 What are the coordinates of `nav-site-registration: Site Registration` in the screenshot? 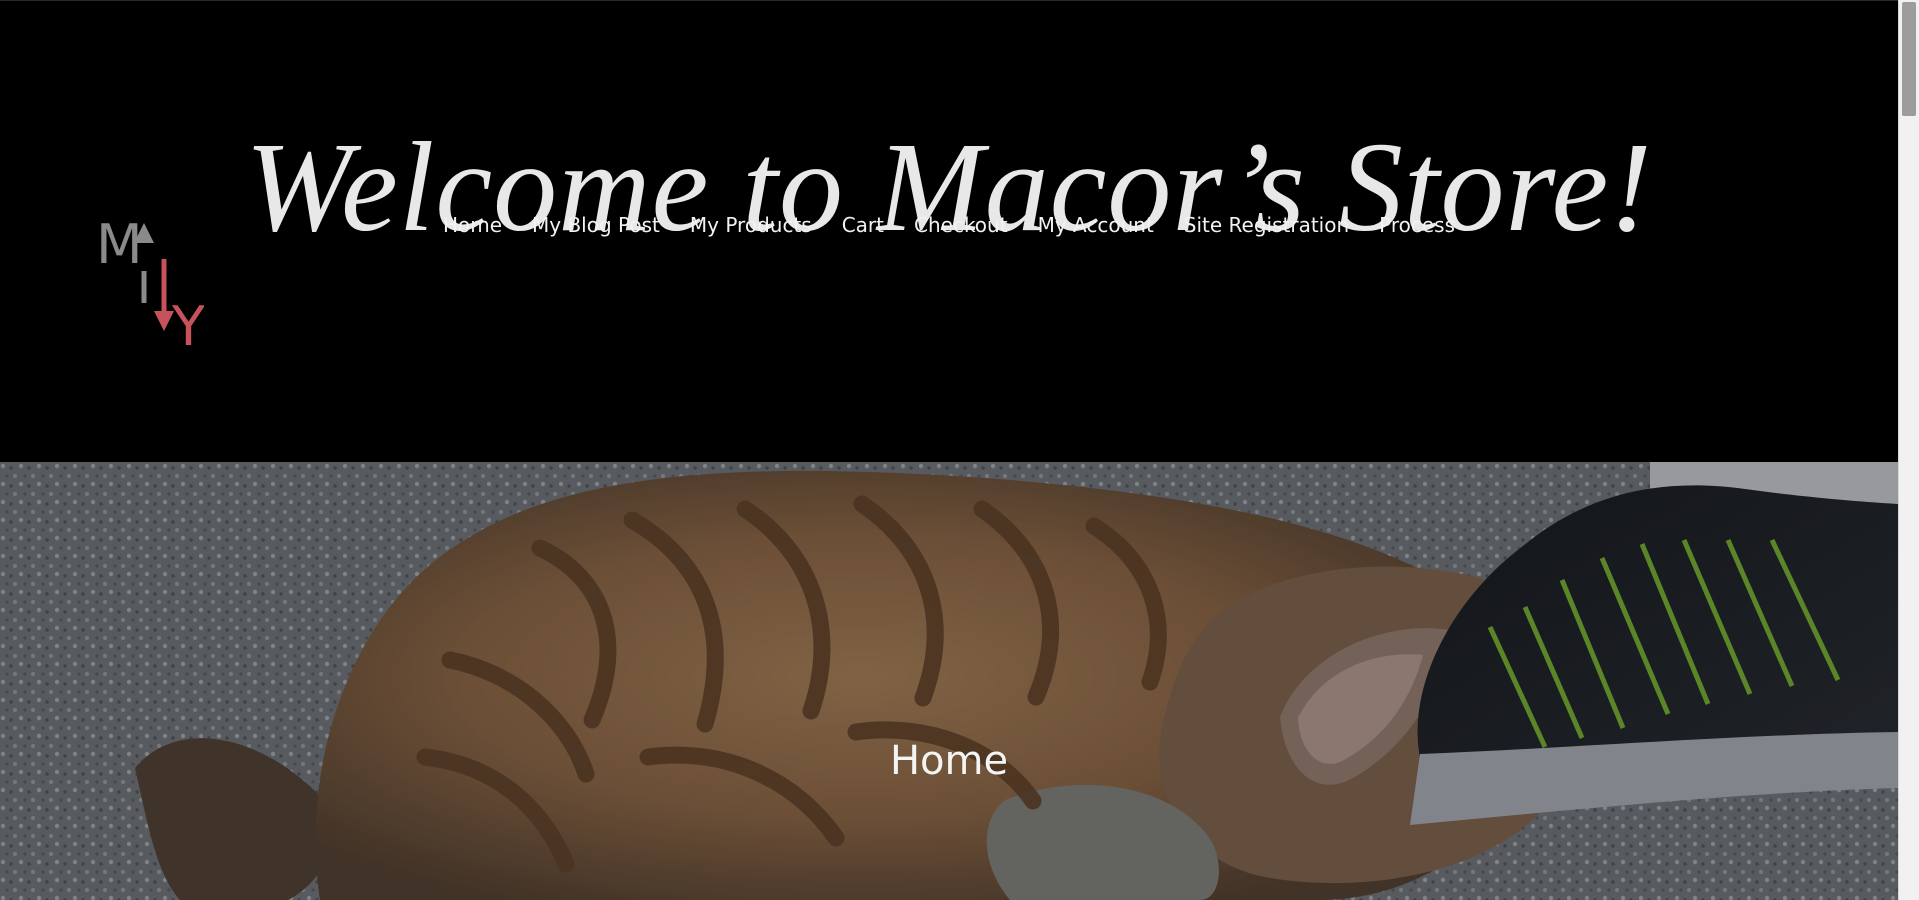 It's located at (1266, 225).